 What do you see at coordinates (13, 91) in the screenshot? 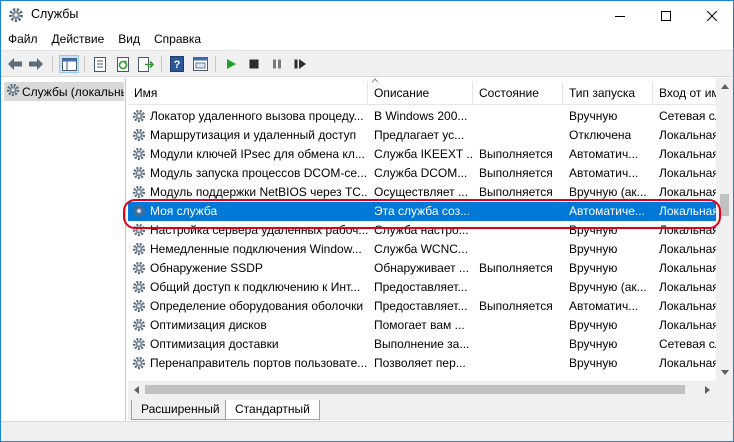
I see `services-gear-icon` at bounding box center [13, 91].